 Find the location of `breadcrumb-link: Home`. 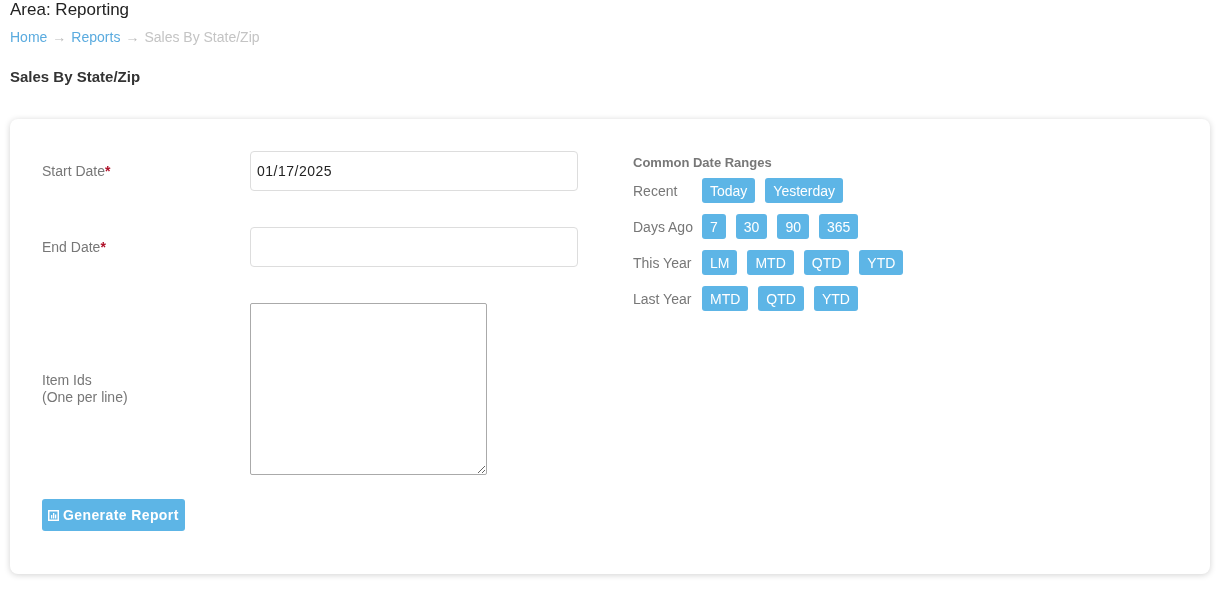

breadcrumb-link: Home is located at coordinates (29, 37).